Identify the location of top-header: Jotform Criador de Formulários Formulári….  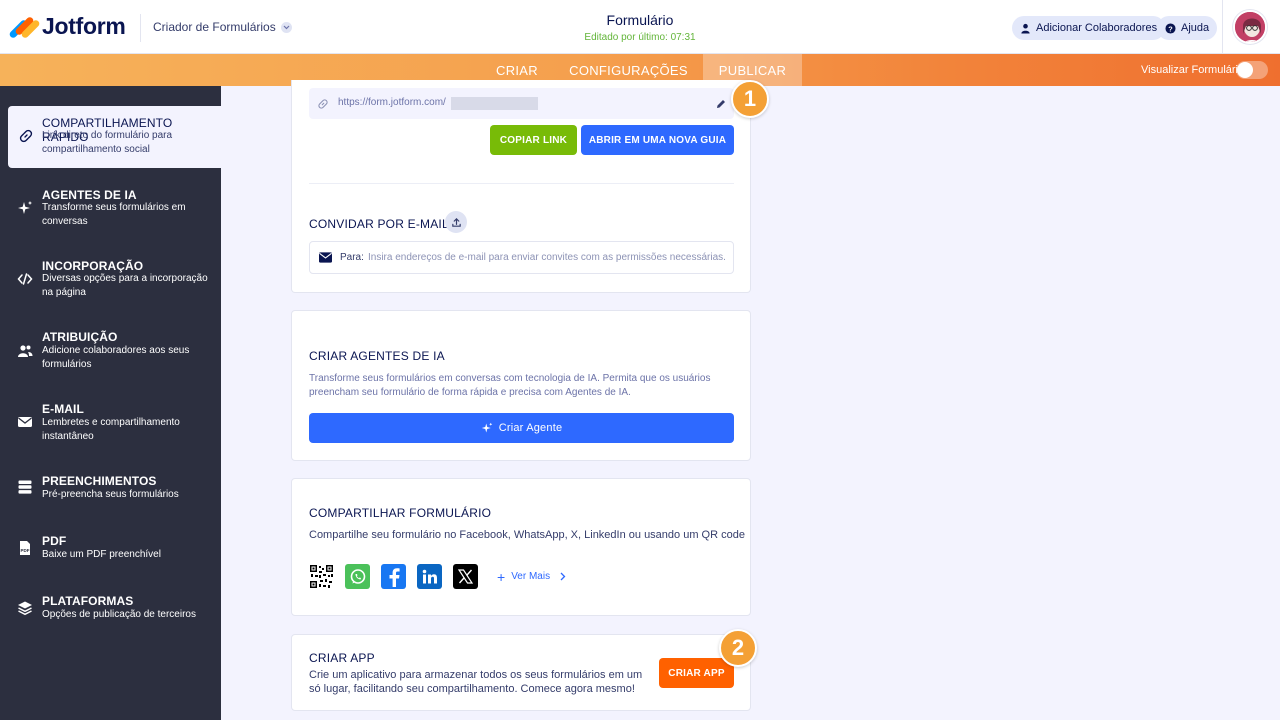
(640, 27).